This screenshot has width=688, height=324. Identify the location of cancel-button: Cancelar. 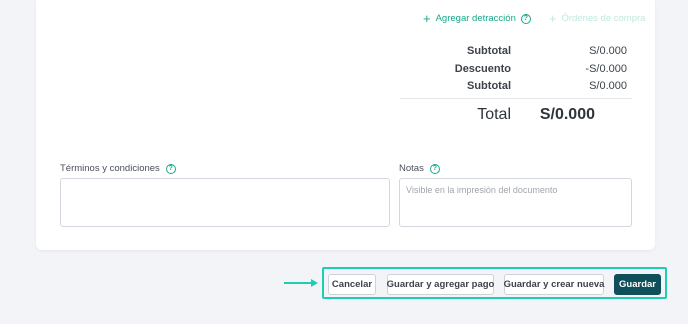
(352, 284).